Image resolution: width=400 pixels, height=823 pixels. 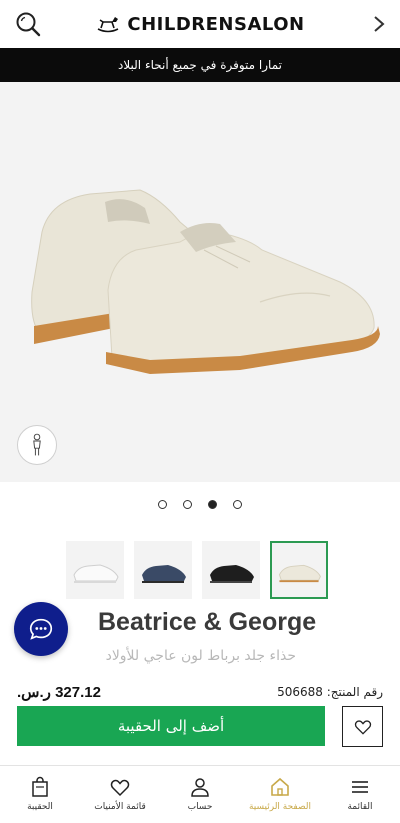 I want to click on product-name: حذاء جلد برباط لون عاجي للأولاد, so click(x=200, y=656).